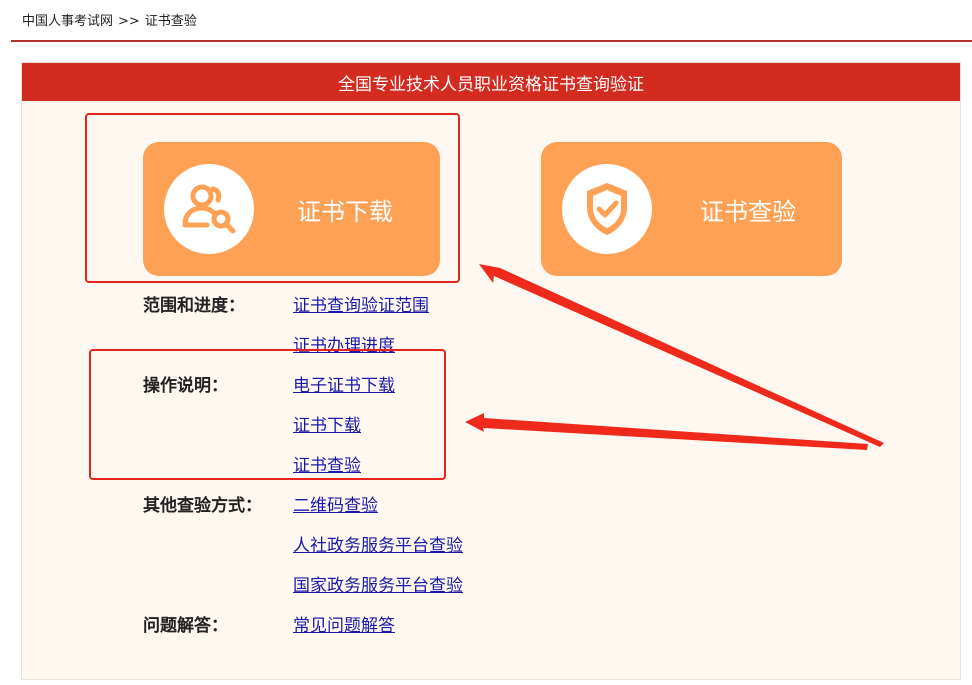 This screenshot has height=685, width=972. I want to click on annotation-arrow-lower, so click(666, 431).